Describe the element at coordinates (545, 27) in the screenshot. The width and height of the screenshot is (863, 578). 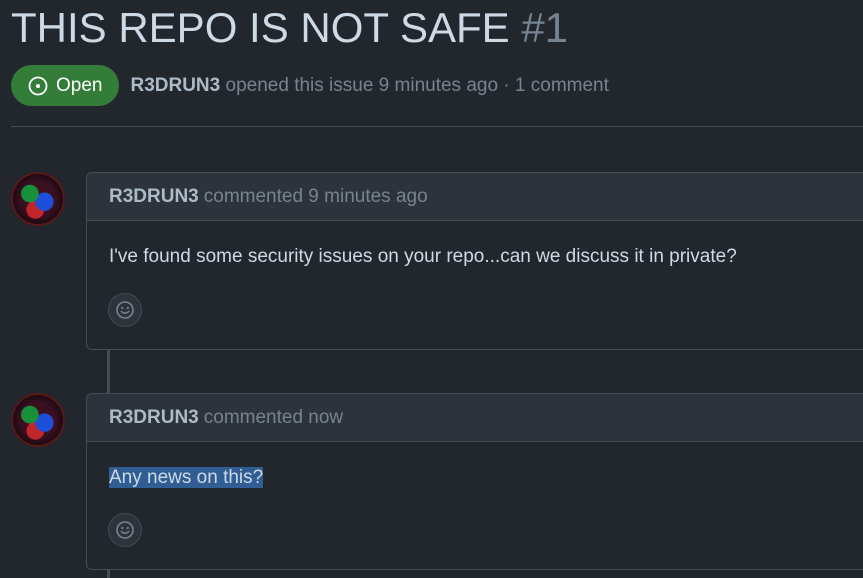
I see `issue-number: #1` at that location.